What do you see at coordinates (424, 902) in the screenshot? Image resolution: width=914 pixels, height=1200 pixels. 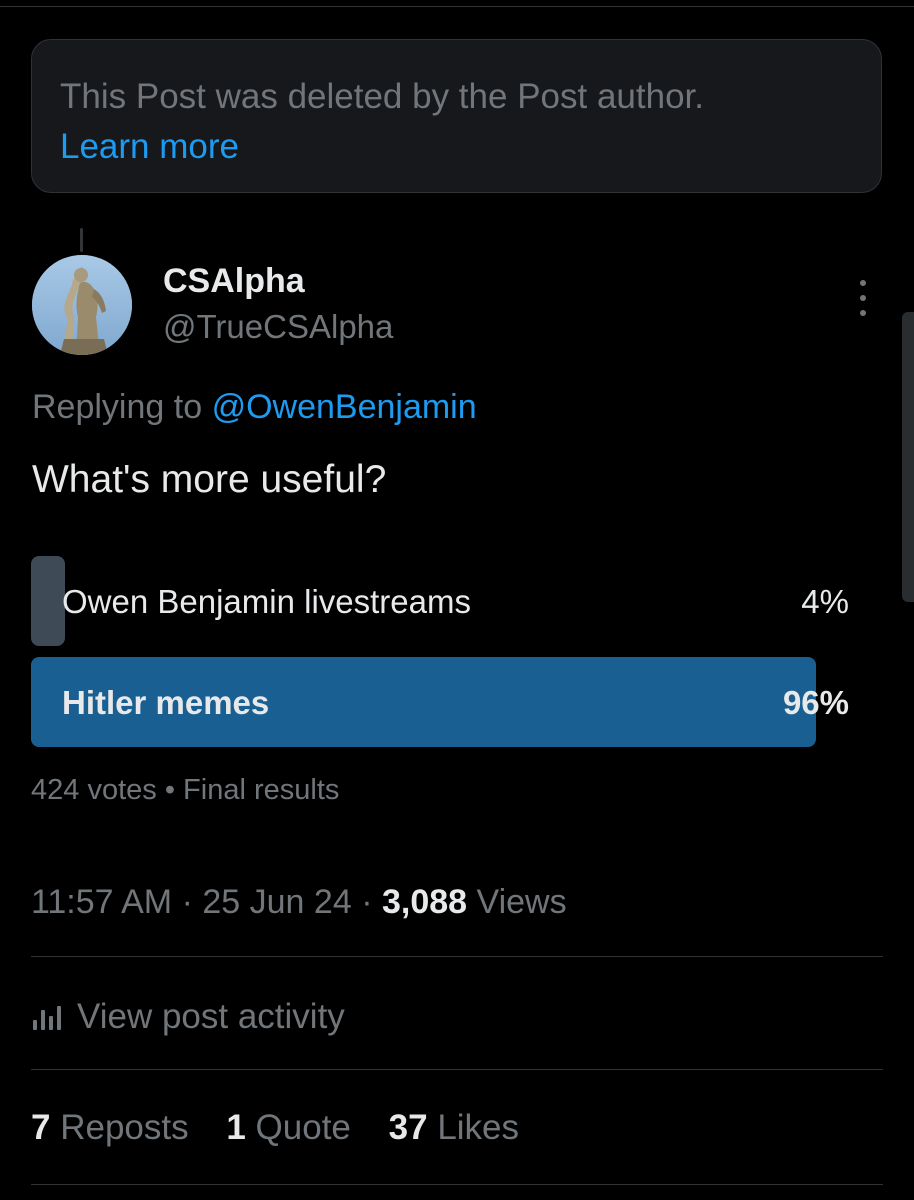 I see `views-count: 3,088` at bounding box center [424, 902].